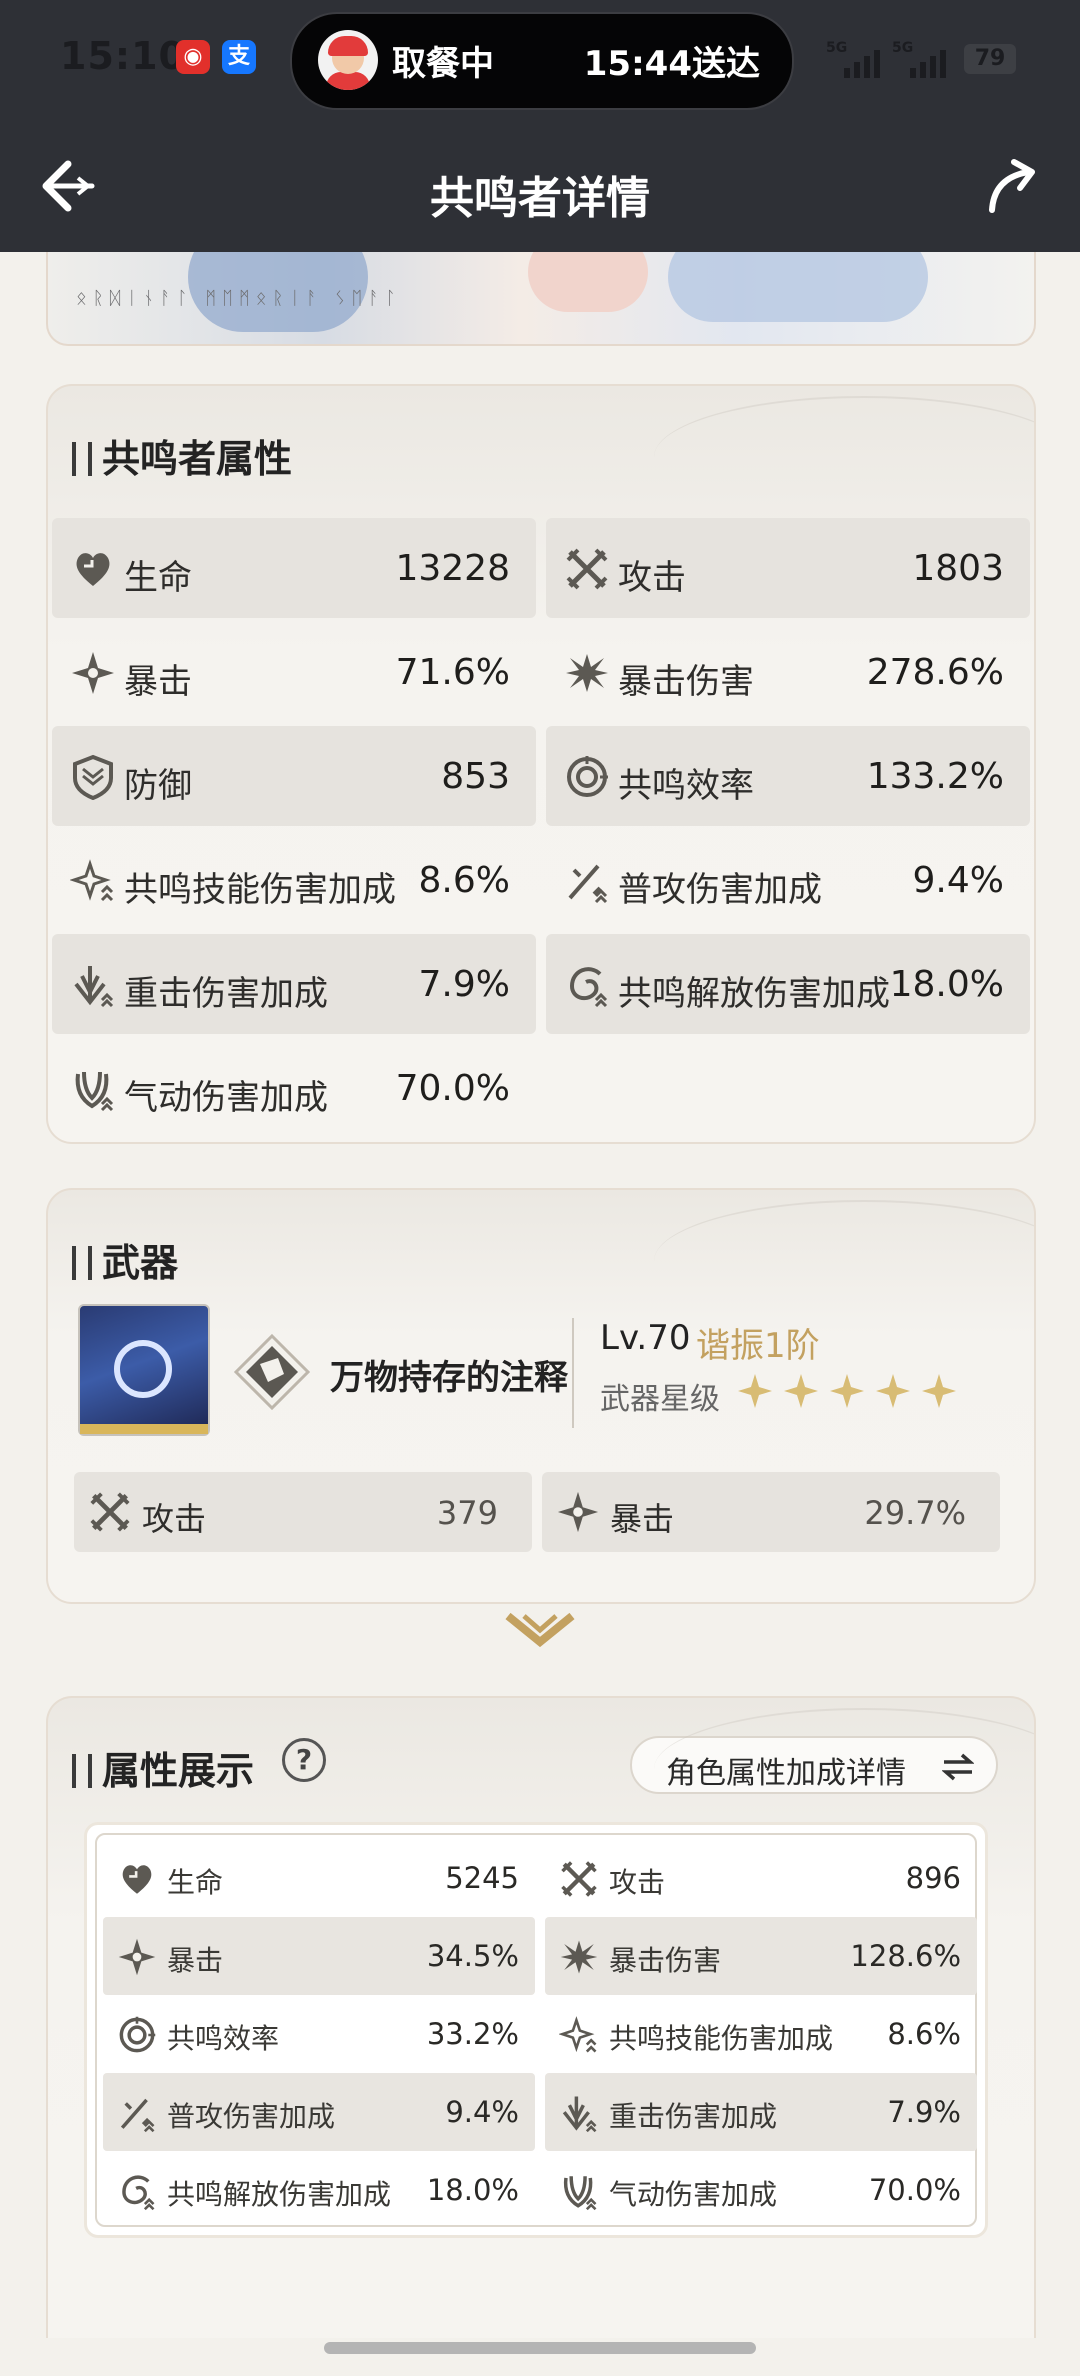 This screenshot has height=2376, width=1080. Describe the element at coordinates (814, 1765) in the screenshot. I see `attribute-bonus-detail-button: 角色属性加成详情` at that location.